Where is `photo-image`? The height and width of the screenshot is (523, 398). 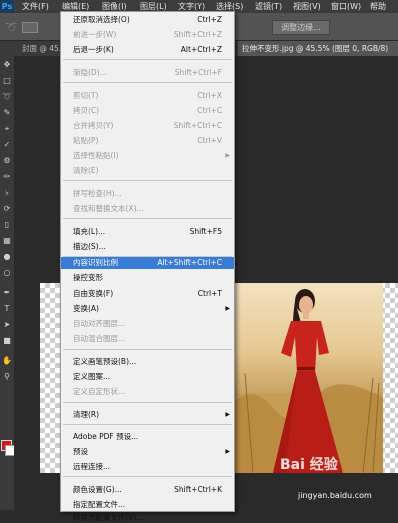 photo-image is located at coordinates (308, 378).